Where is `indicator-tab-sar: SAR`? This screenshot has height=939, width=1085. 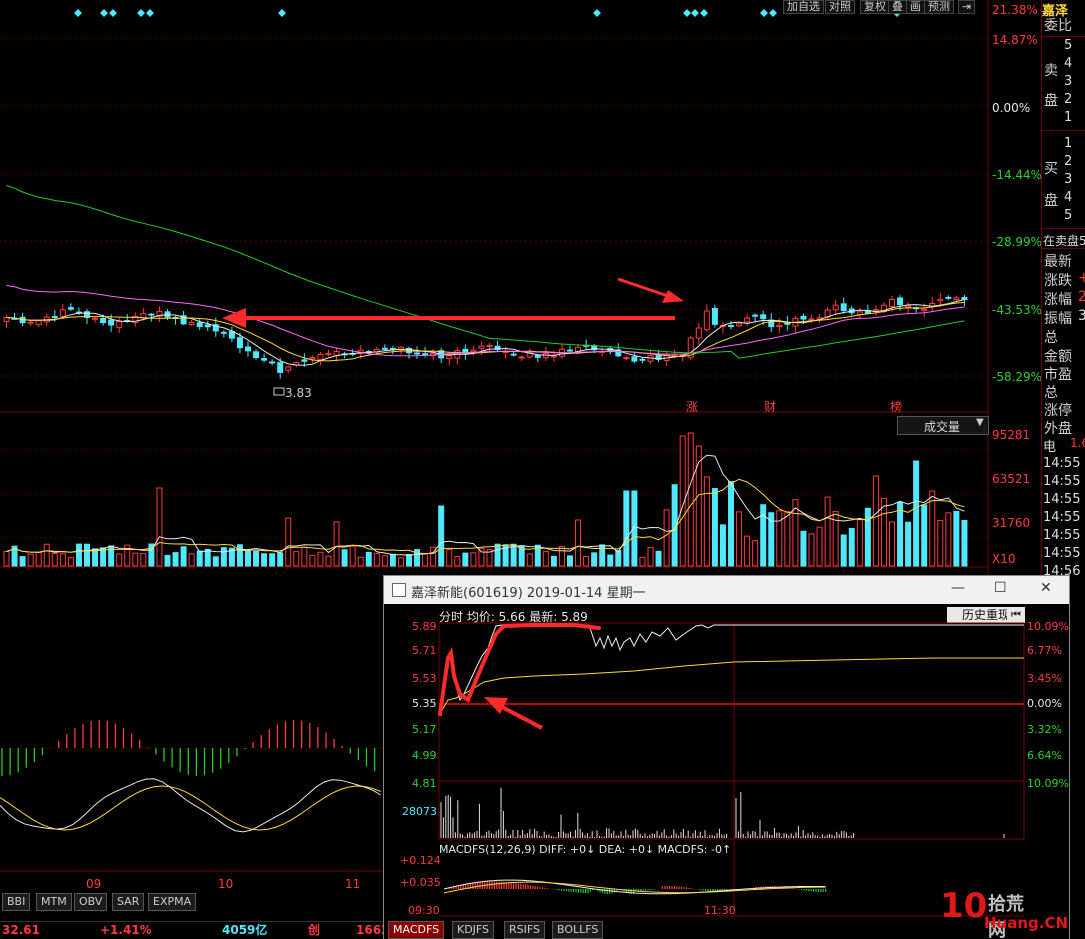
indicator-tab-sar: SAR is located at coordinates (128, 902).